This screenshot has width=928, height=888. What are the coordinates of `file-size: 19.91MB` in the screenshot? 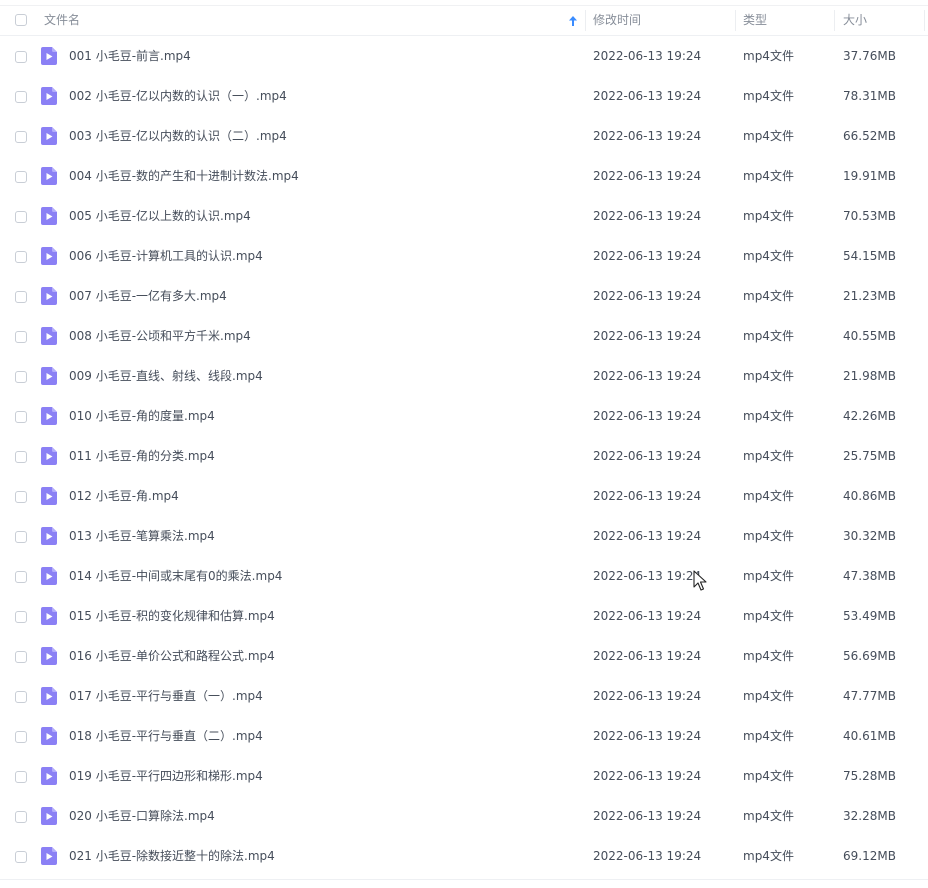 It's located at (869, 176).